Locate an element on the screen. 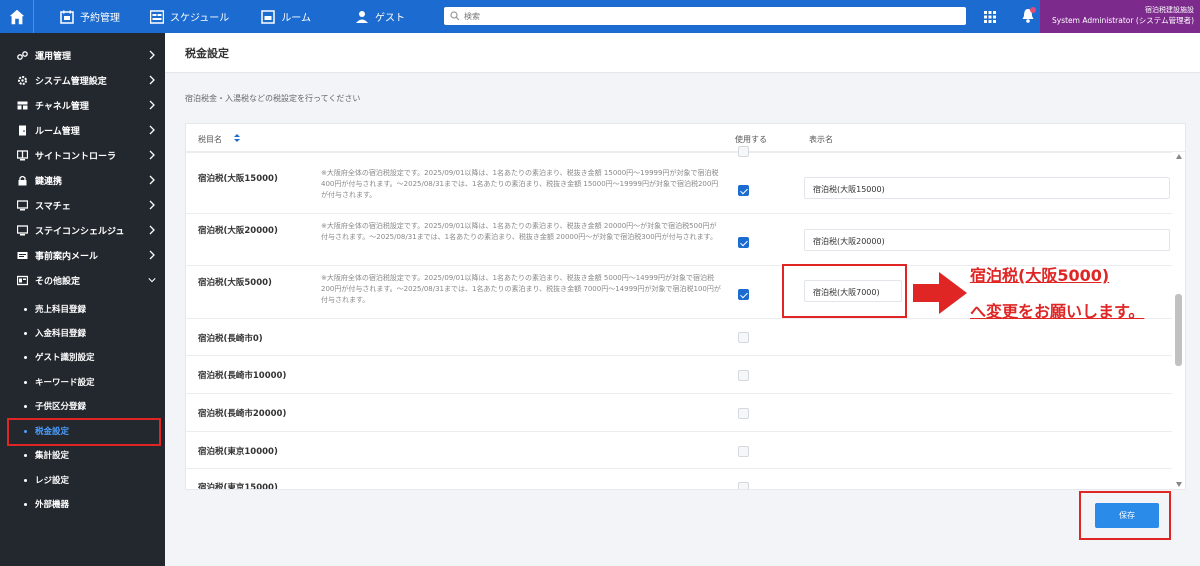 This screenshot has width=1200, height=566. sidebar-item-pre-arrival-mail: 事前案内メール is located at coordinates (82, 255).